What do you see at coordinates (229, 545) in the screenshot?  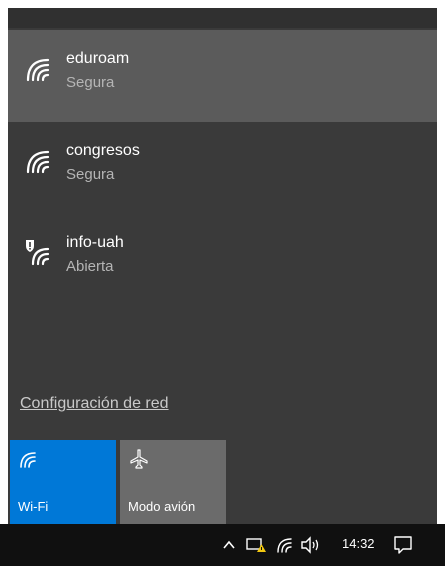 I see `chevron-up-icon` at bounding box center [229, 545].